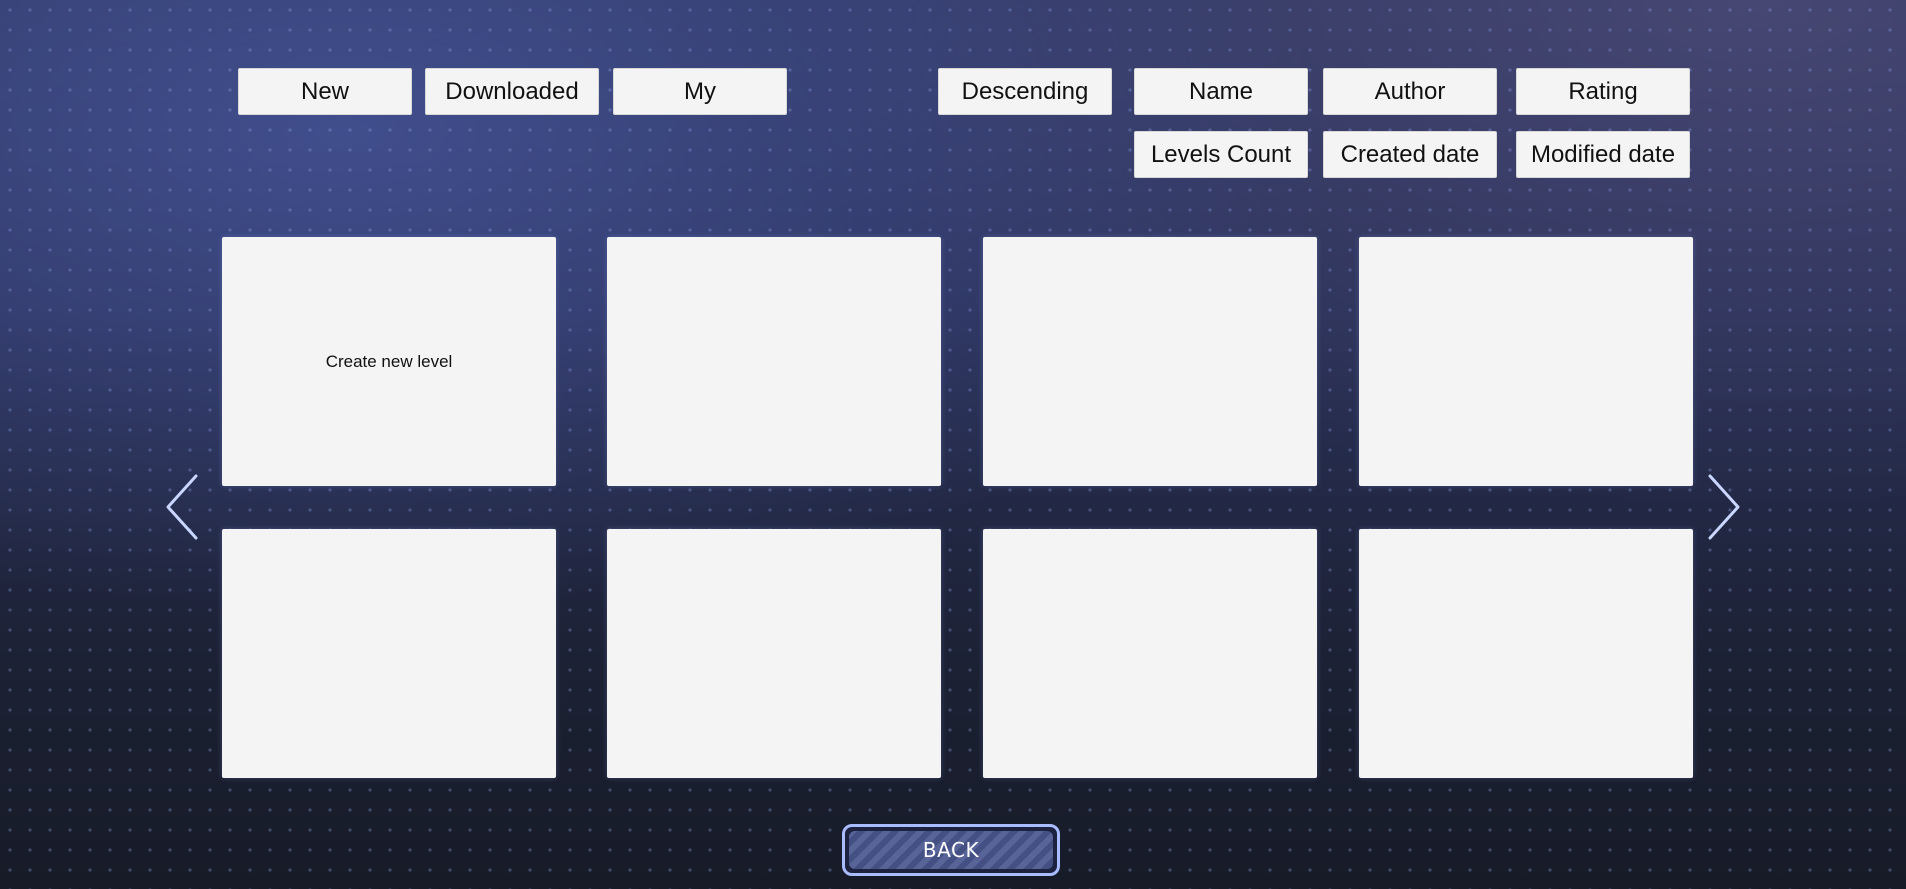  I want to click on back-button-face: BACK, so click(951, 850).